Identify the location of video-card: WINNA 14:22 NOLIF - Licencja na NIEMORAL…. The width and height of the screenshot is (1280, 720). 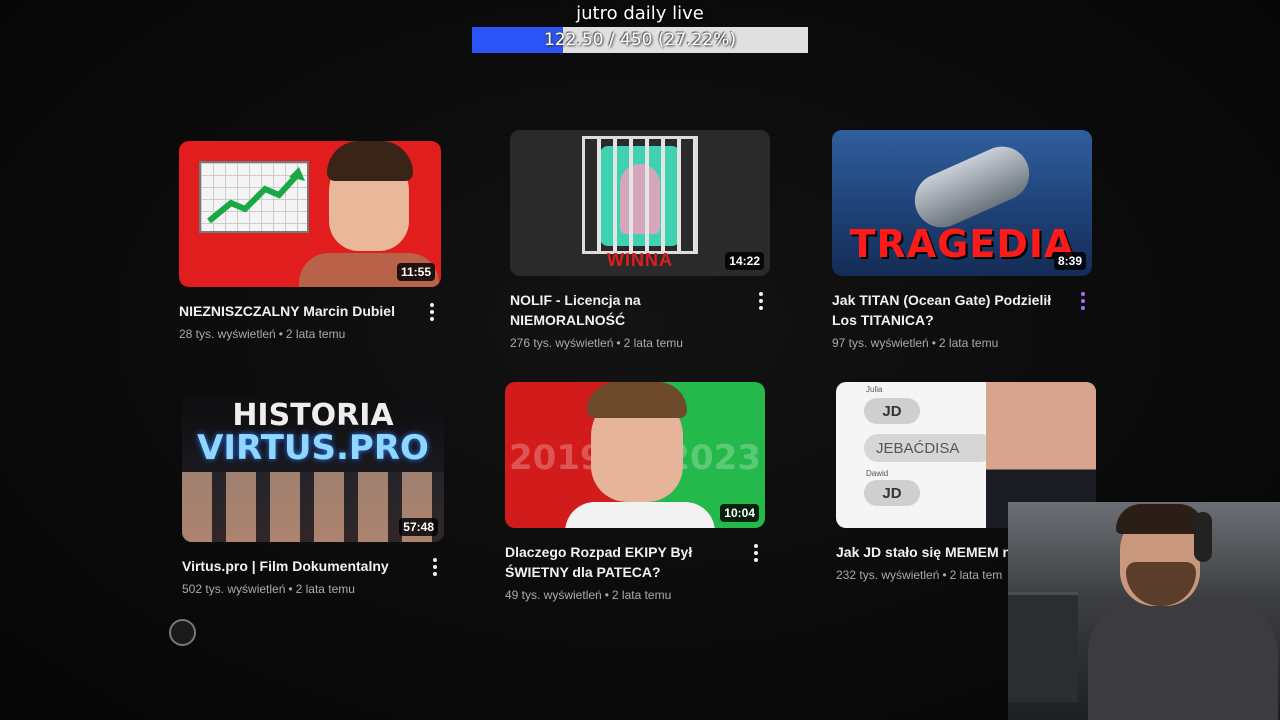
(640, 240).